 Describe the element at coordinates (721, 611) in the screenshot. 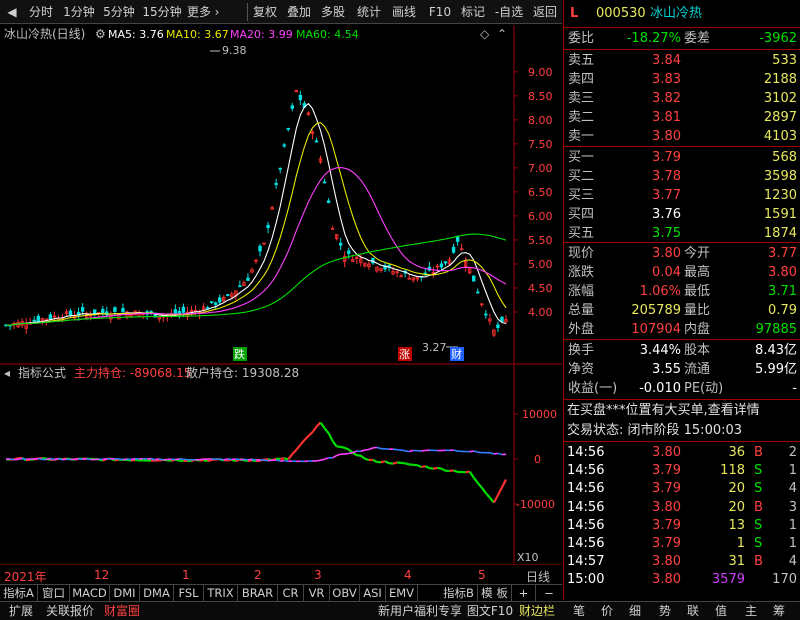

I see `tab-value: 值` at that location.